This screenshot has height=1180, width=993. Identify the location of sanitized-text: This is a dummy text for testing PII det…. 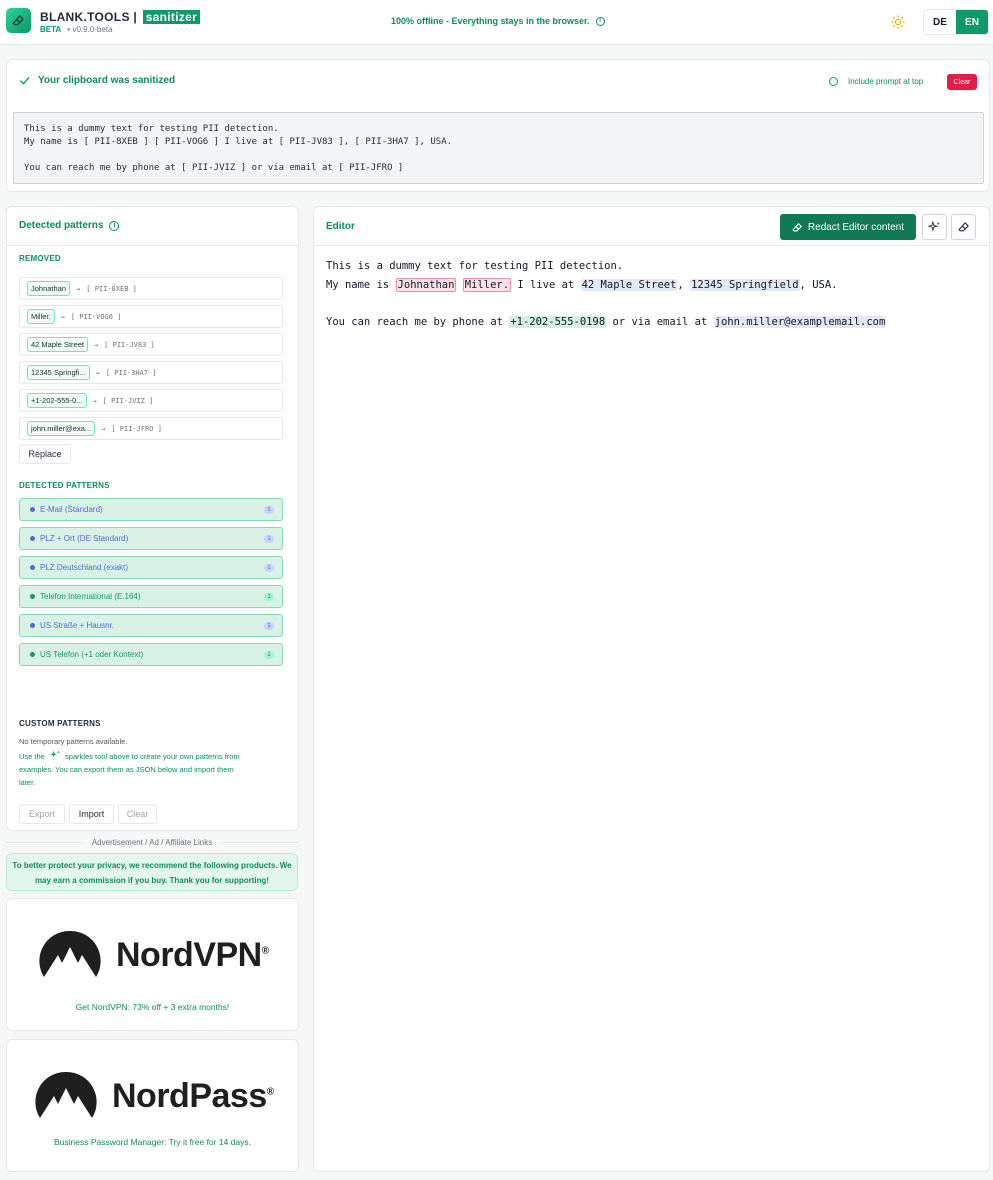
(498, 148).